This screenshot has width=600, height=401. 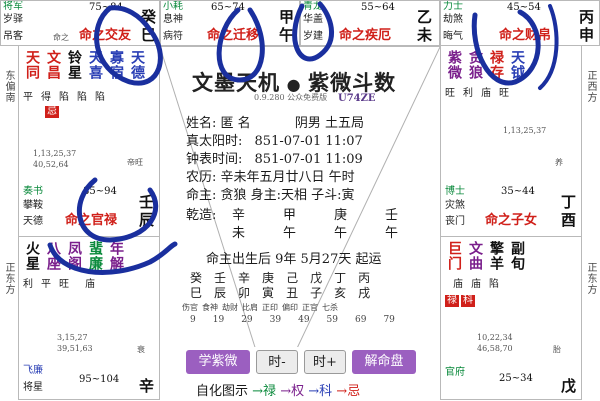 I want to click on luck-god: 七杀, so click(x=330, y=307).